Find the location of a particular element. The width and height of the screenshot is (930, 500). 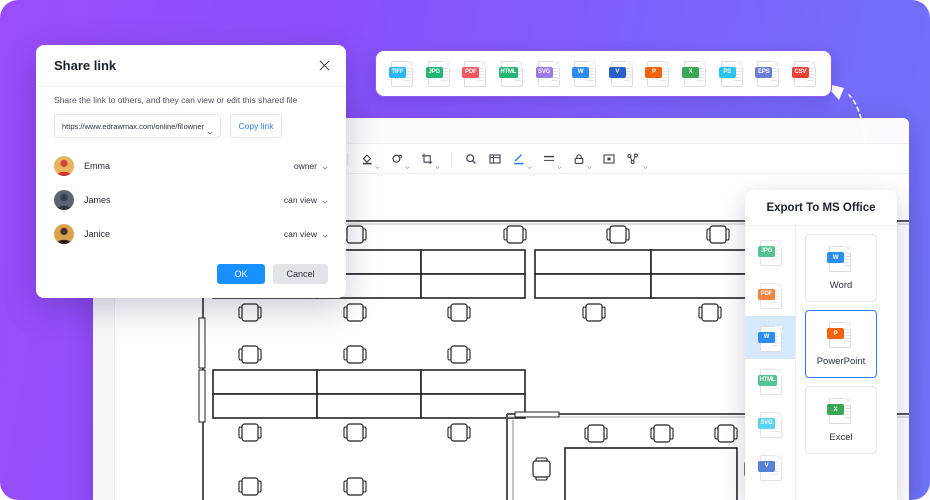

cancel-button: Cancel is located at coordinates (300, 274).